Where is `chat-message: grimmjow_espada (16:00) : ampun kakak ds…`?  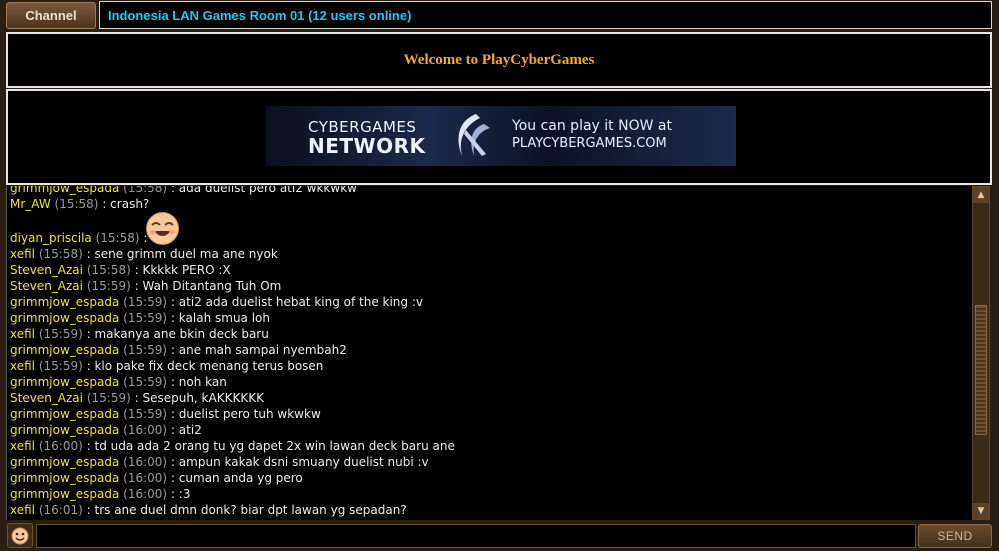
chat-message: grimmjow_espada (16:00) : ampun kakak ds… is located at coordinates (219, 463).